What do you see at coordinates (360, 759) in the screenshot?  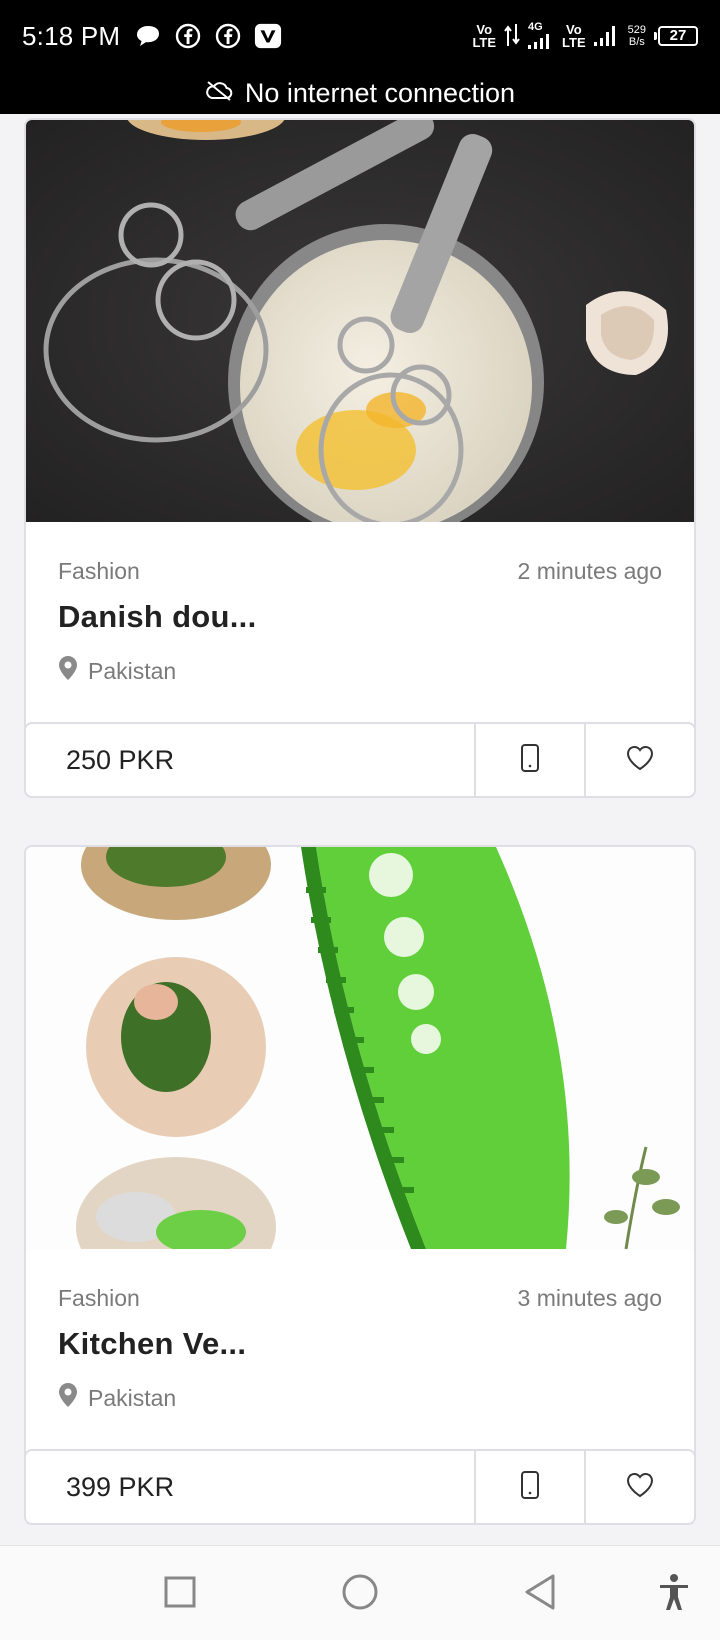 I see `listing-actions: 250 PKR` at bounding box center [360, 759].